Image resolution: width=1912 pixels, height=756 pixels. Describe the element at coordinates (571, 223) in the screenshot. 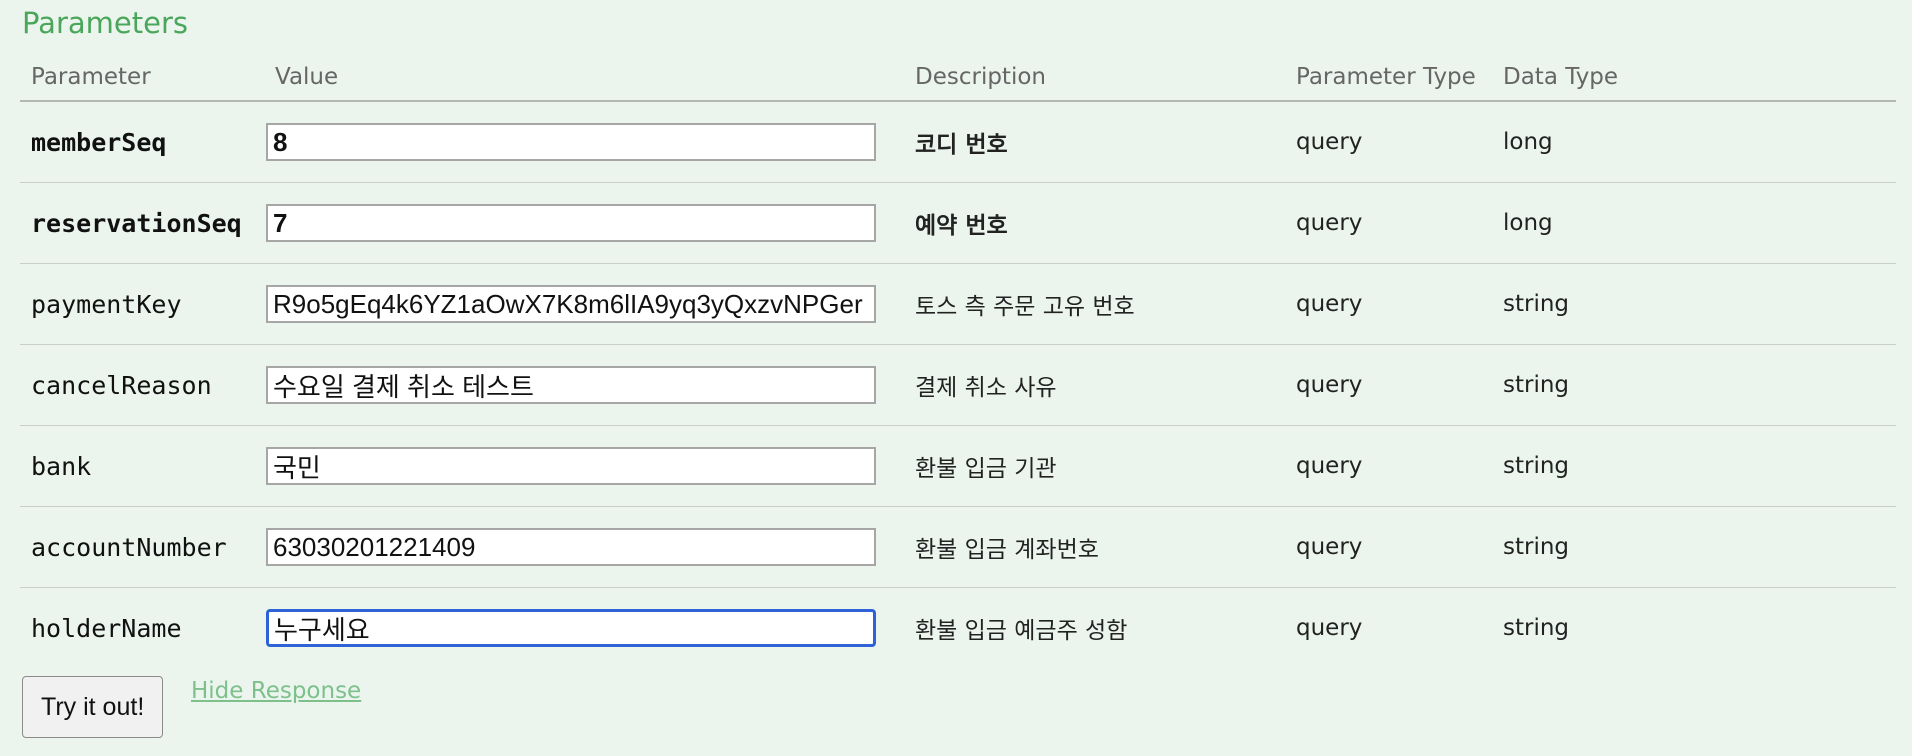

I see `reservation-seq-input` at that location.